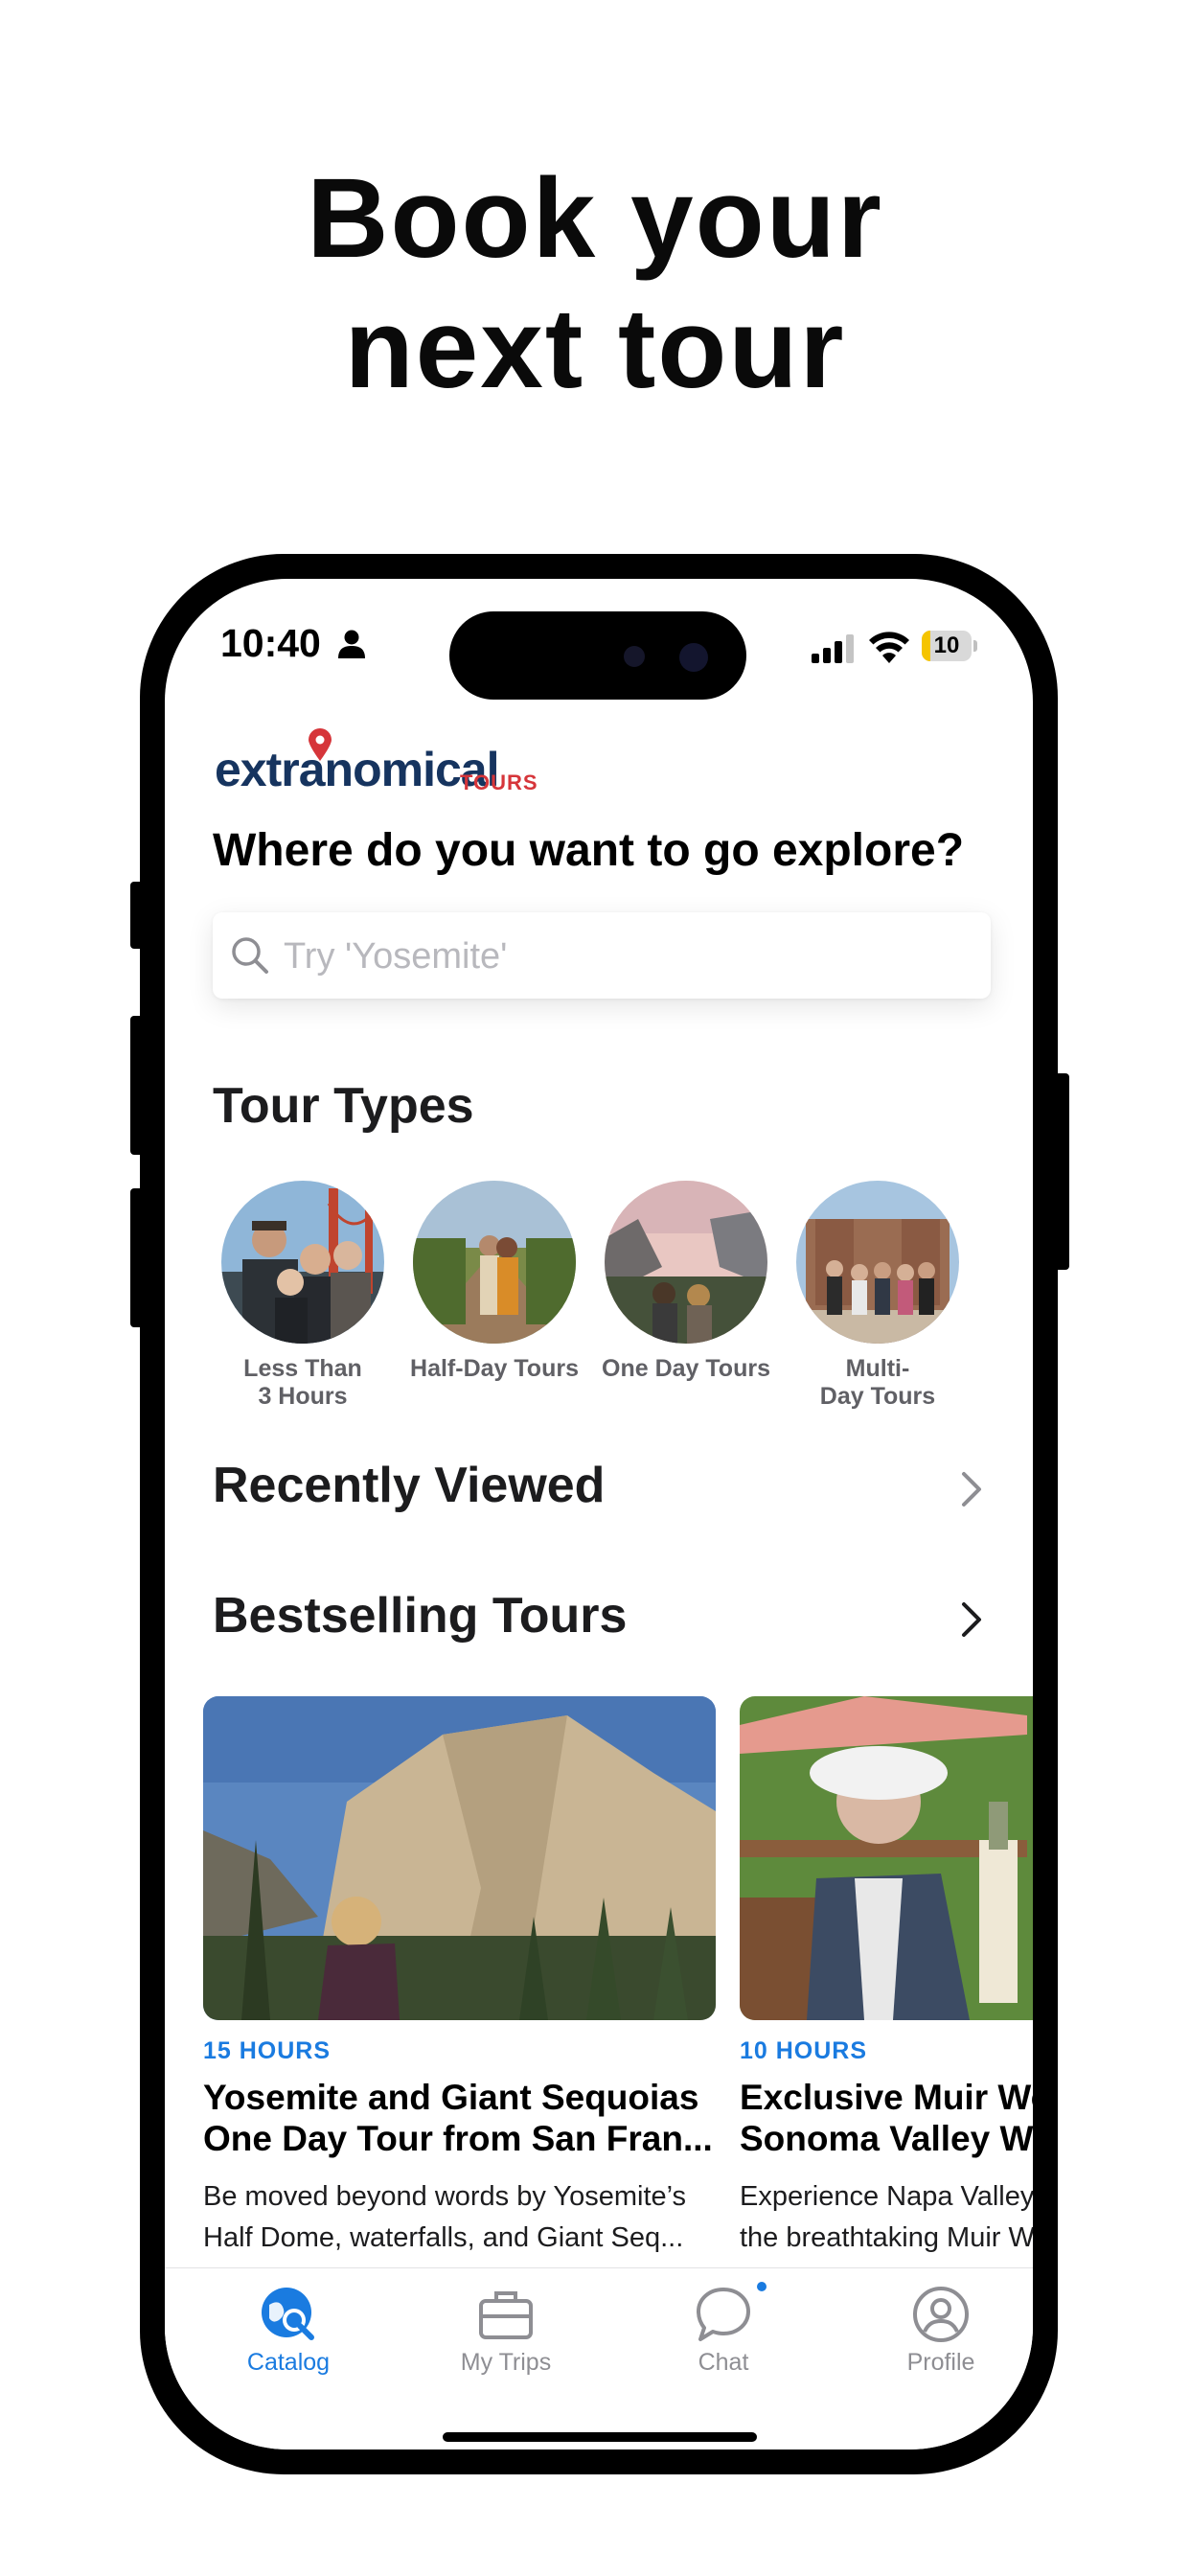 The image size is (1190, 2576). I want to click on profile-icon, so click(941, 2314).